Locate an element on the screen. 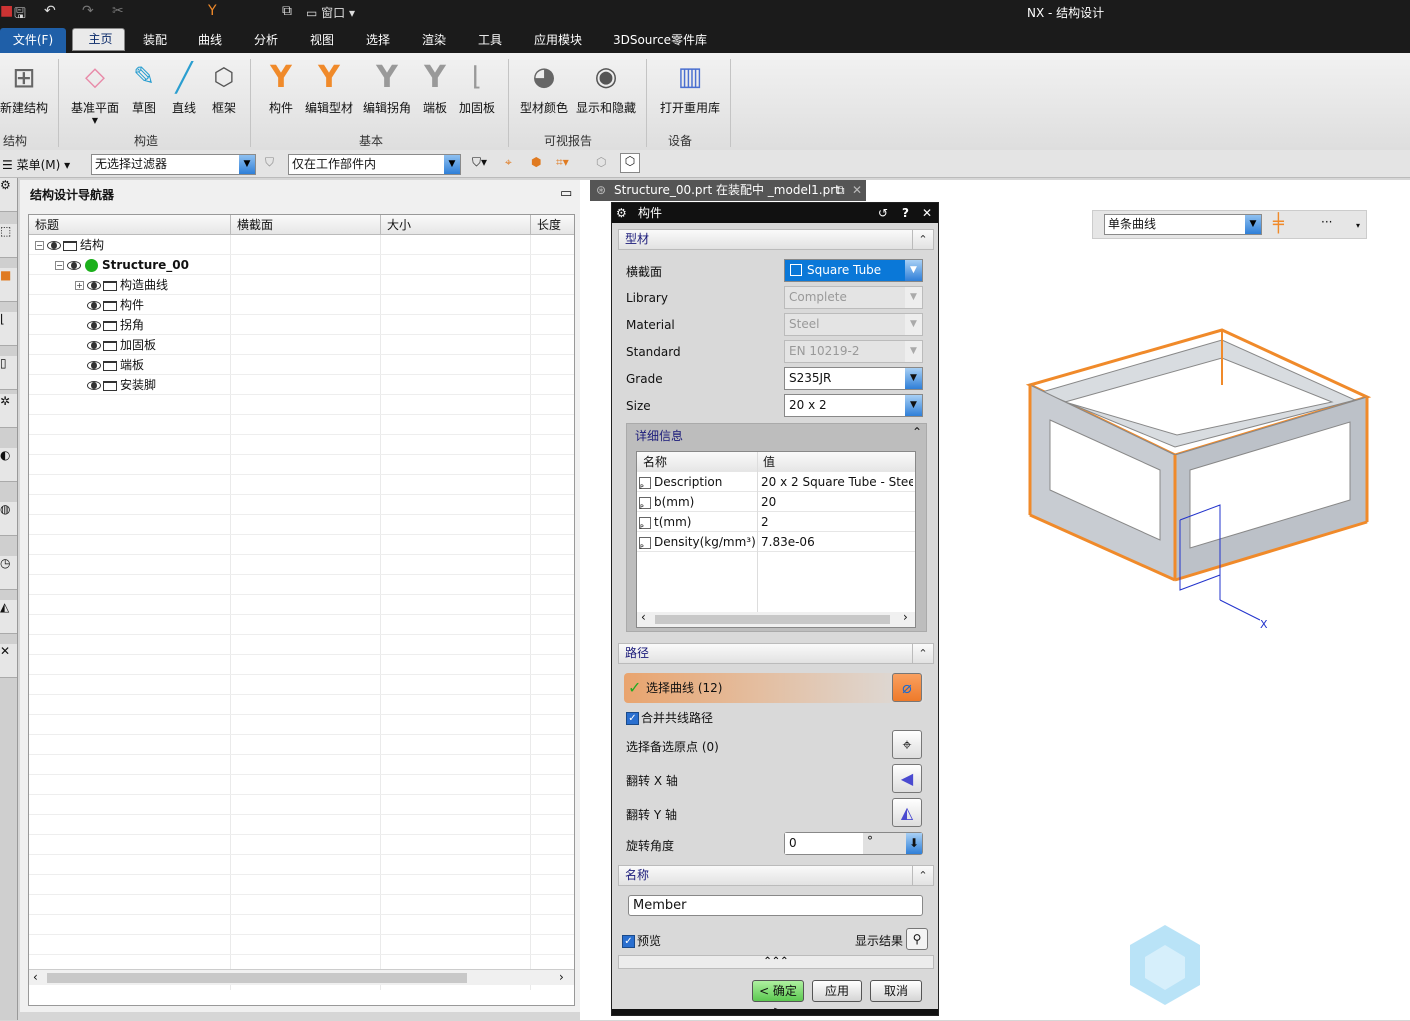 Image resolution: width=1410 pixels, height=1021 pixels. internet-icon: ◍ is located at coordinates (8, 519).